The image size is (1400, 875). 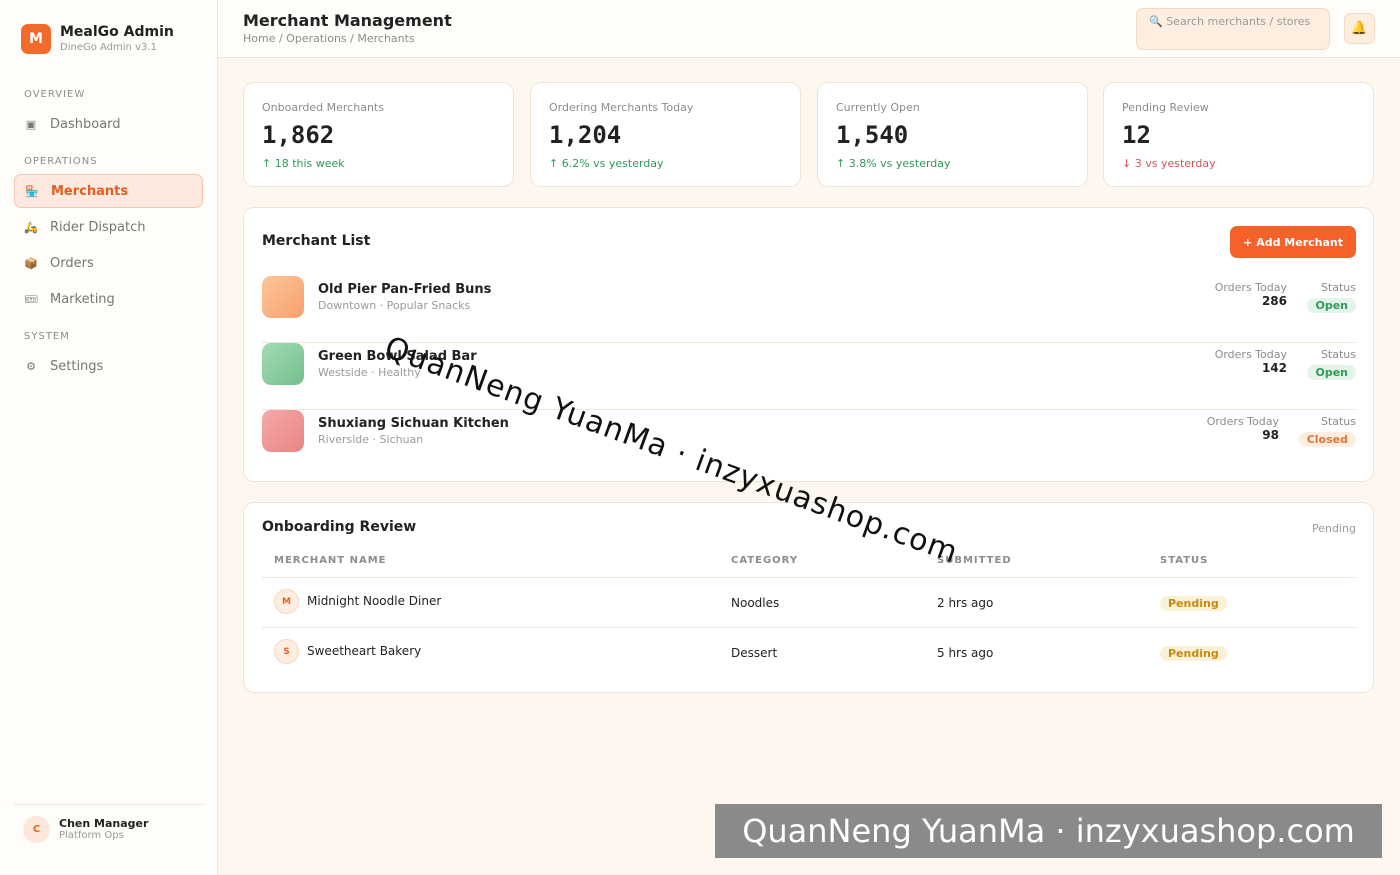 What do you see at coordinates (413, 423) in the screenshot?
I see `merchant-name: Shuxiang Sichuan Kitchen` at bounding box center [413, 423].